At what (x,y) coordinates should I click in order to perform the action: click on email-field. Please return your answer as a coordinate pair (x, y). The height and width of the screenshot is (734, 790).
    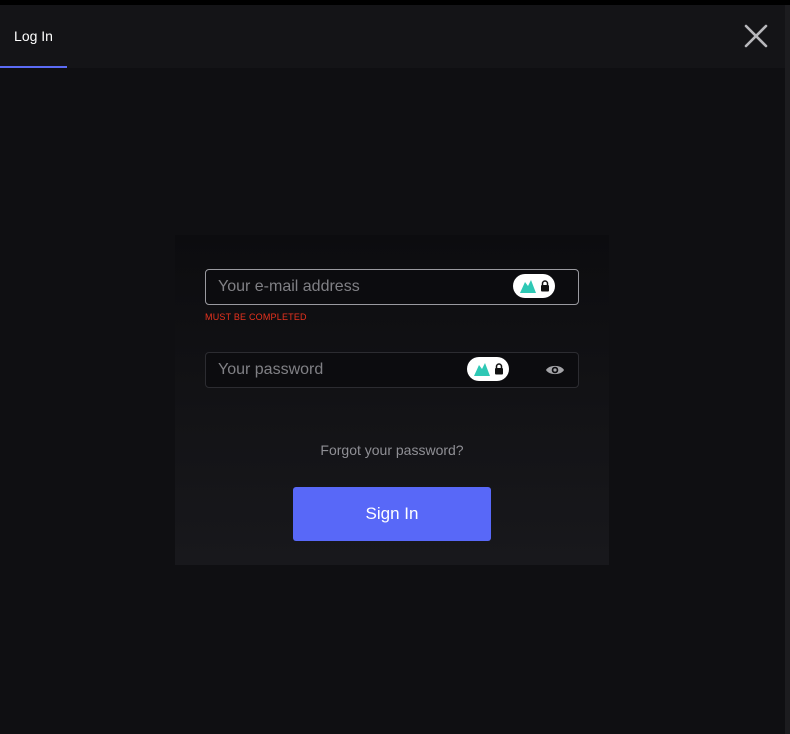
    Looking at the image, I should click on (392, 287).